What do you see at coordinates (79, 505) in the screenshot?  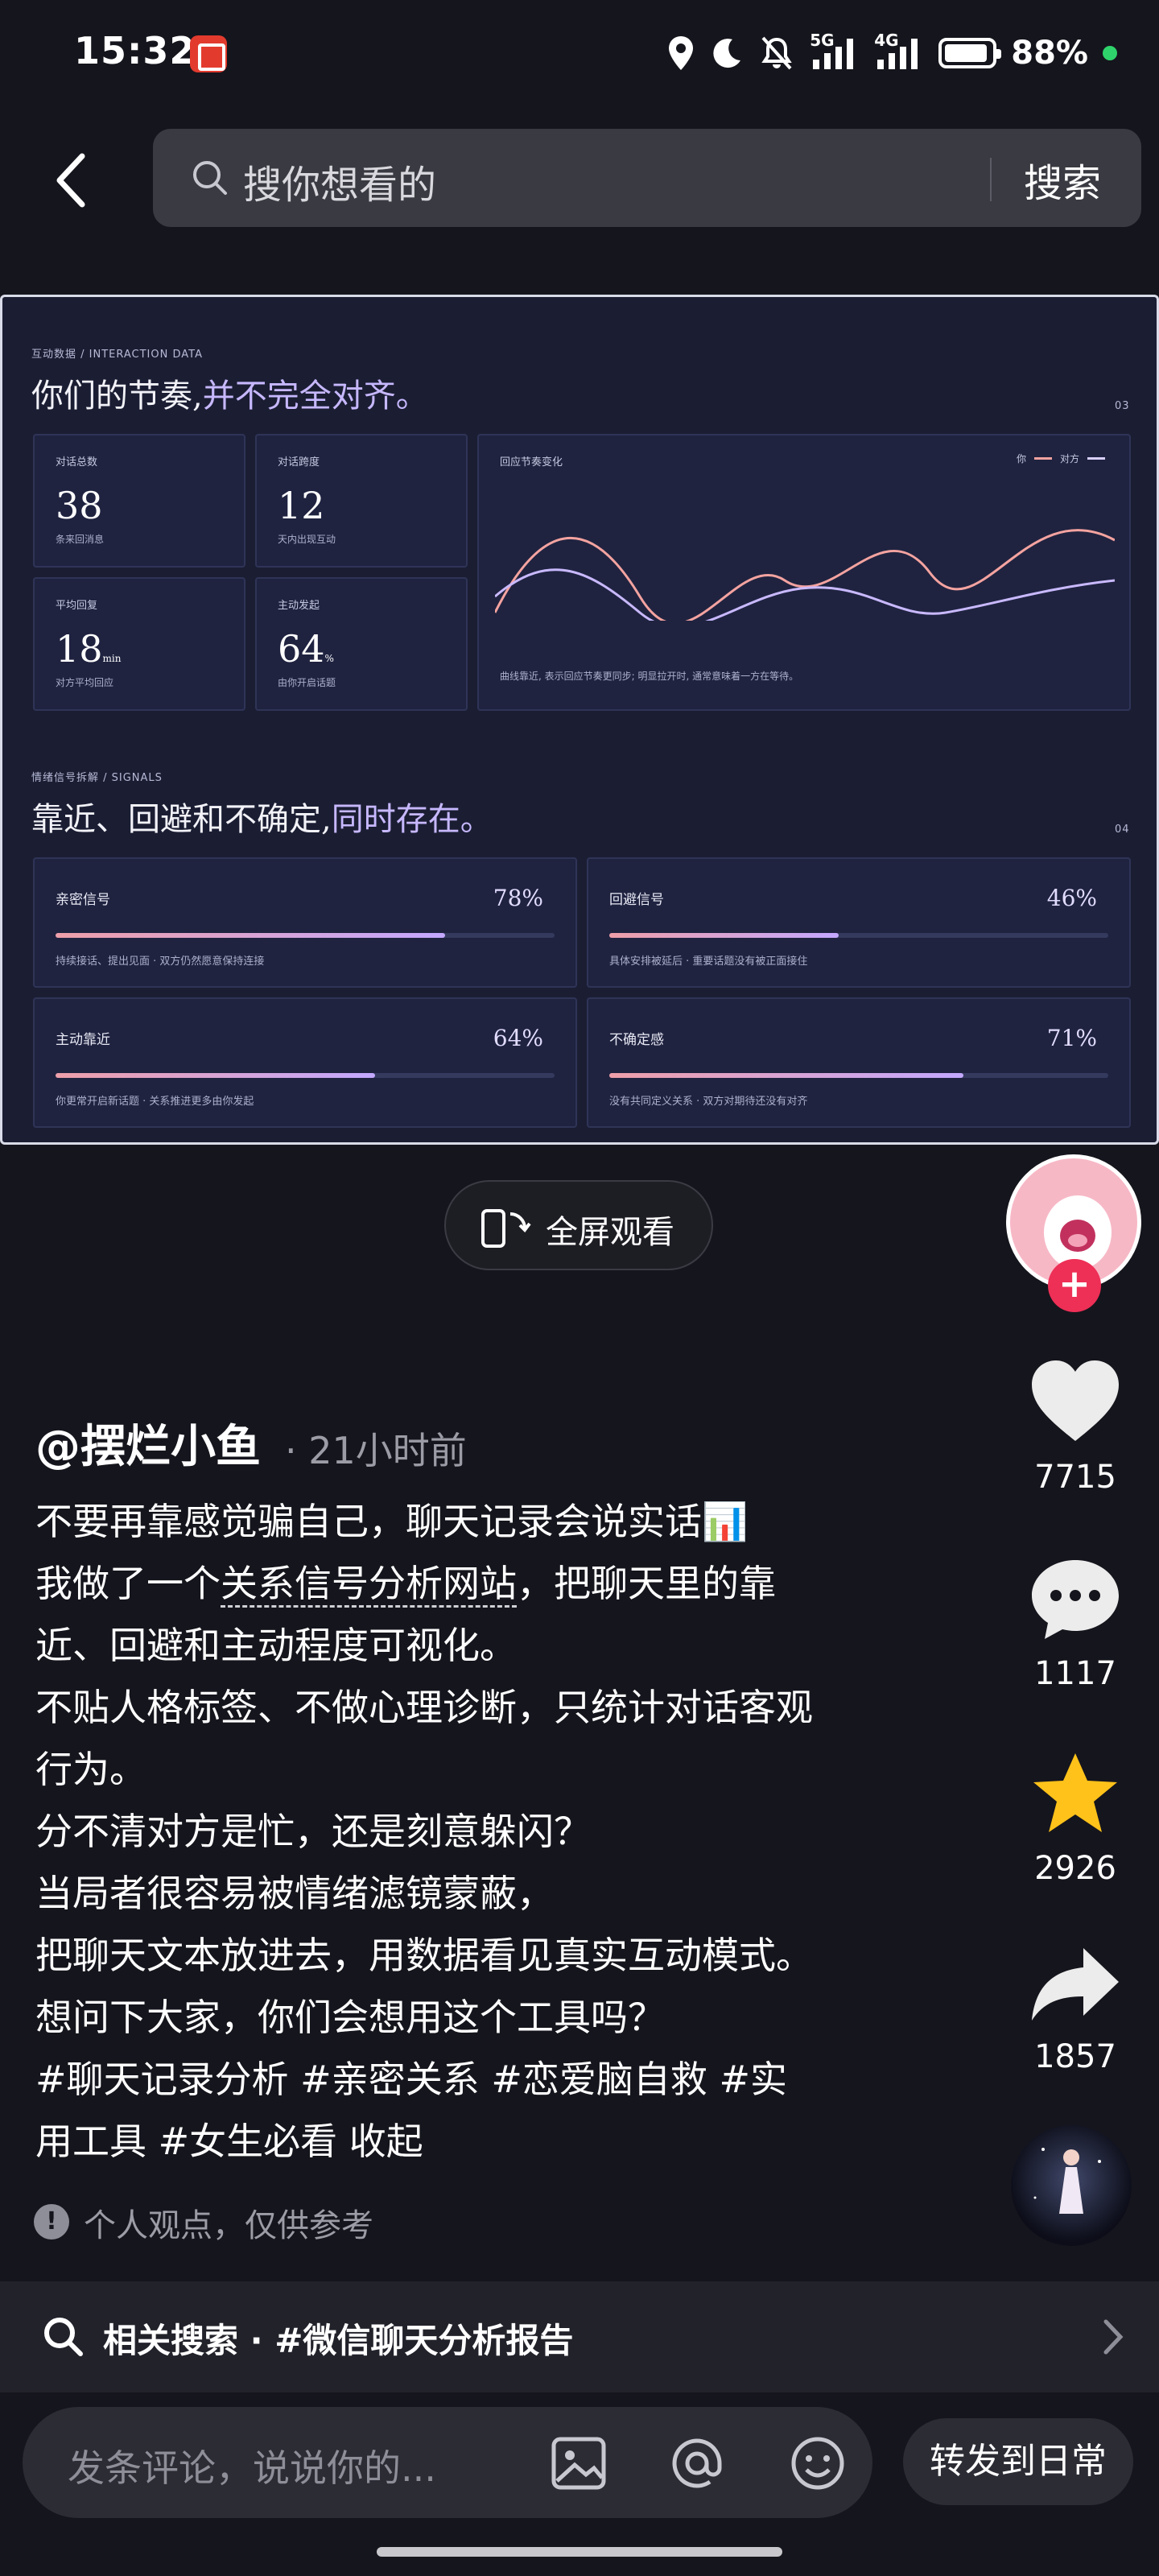 I see `stat-value: 38` at bounding box center [79, 505].